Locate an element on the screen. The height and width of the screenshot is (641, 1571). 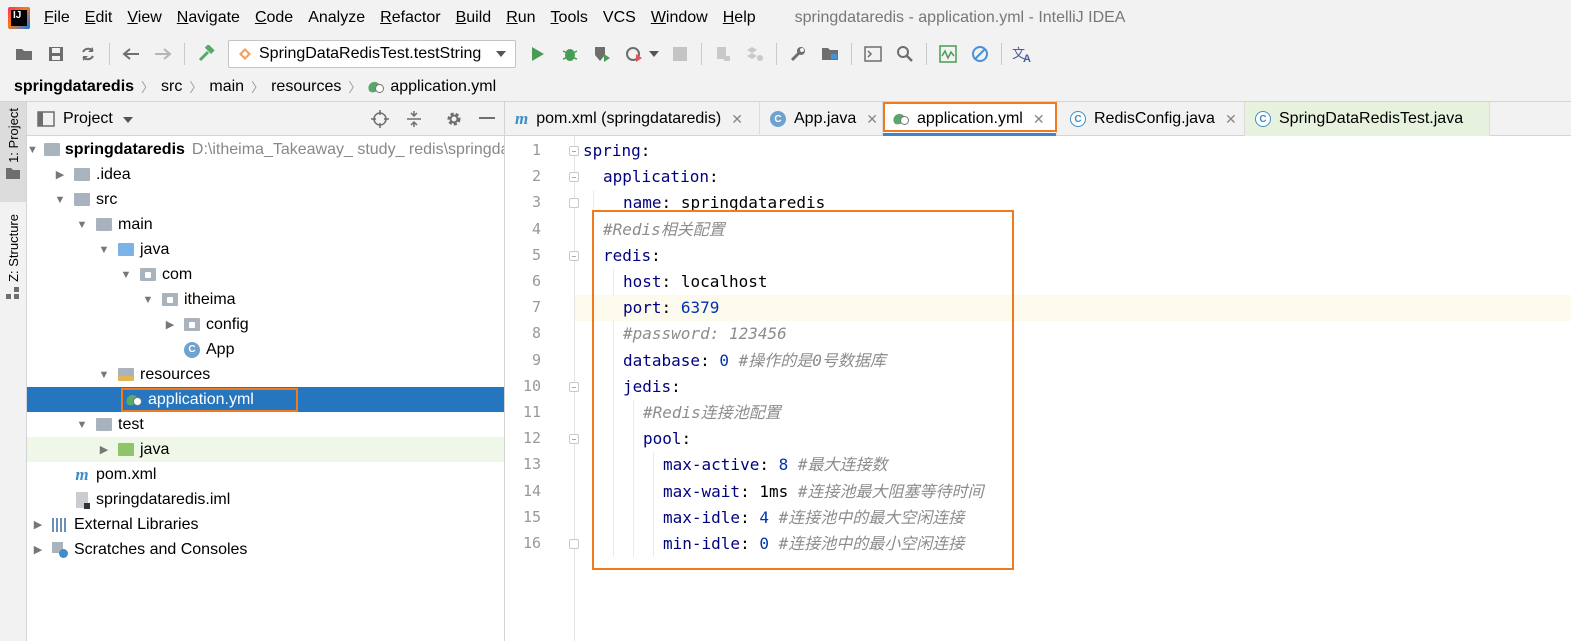
tree-item-com: ▼ com is located at coordinates (265, 274).